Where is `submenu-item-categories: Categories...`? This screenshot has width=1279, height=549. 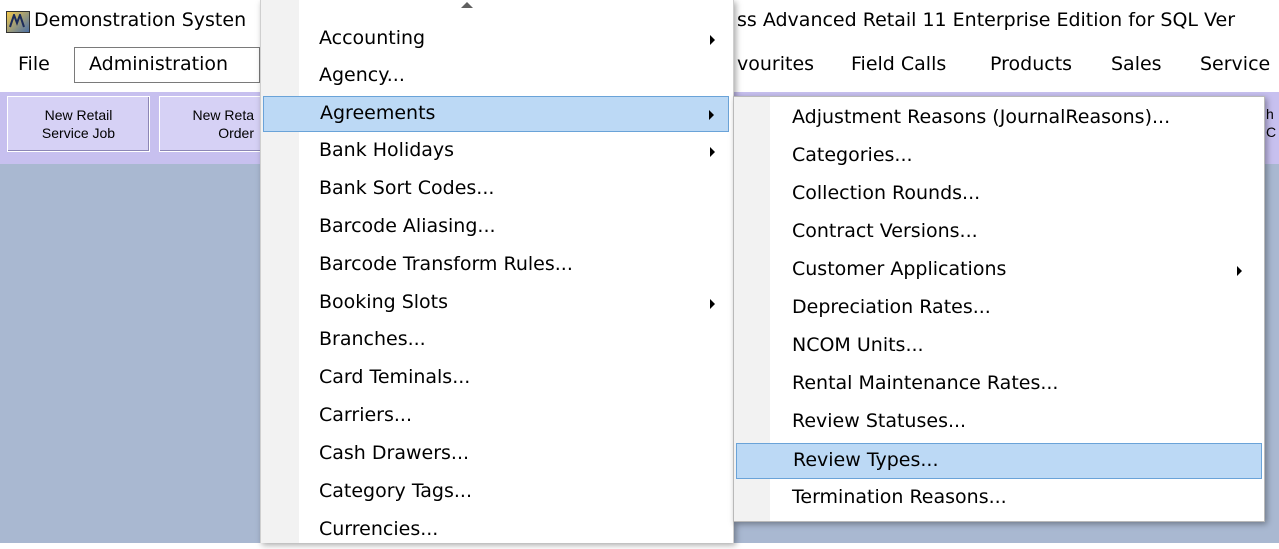
submenu-item-categories: Categories... is located at coordinates (999, 157).